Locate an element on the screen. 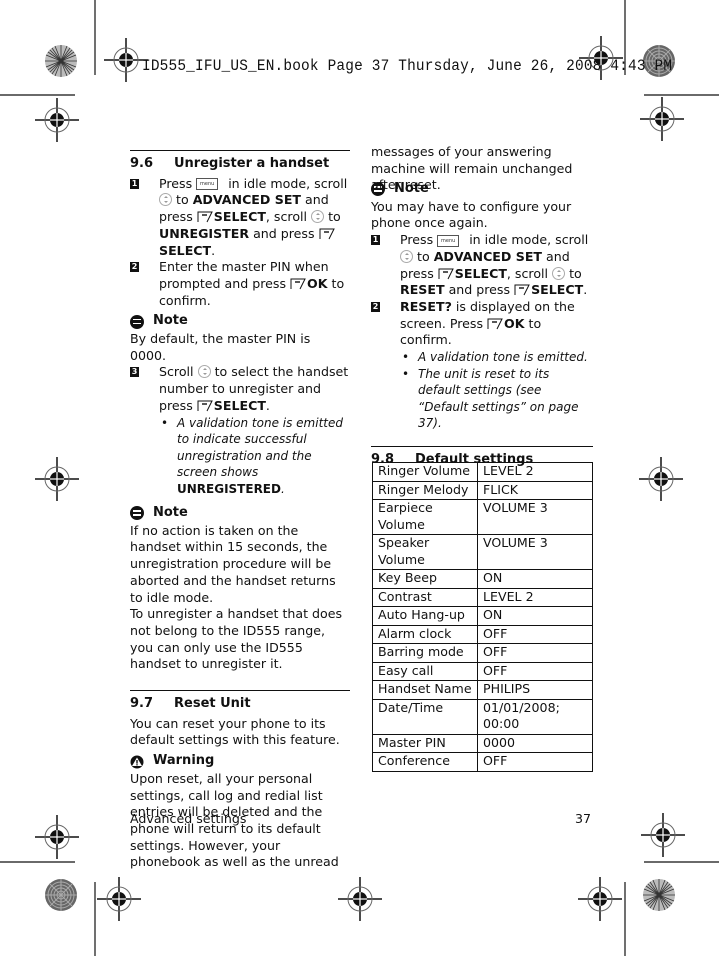 The width and height of the screenshot is (719, 956). setting-name: Auto Hang-up is located at coordinates (425, 616).